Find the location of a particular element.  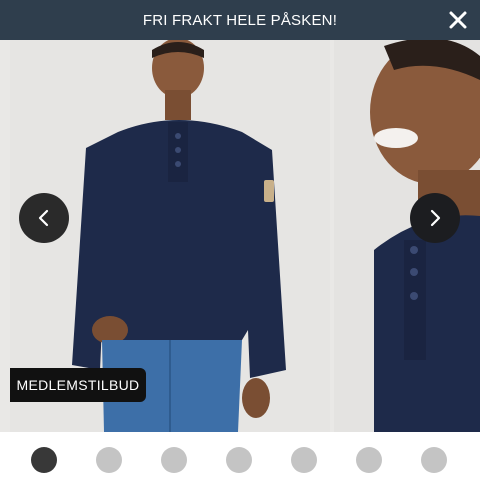

previous-image-button is located at coordinates (44, 218).